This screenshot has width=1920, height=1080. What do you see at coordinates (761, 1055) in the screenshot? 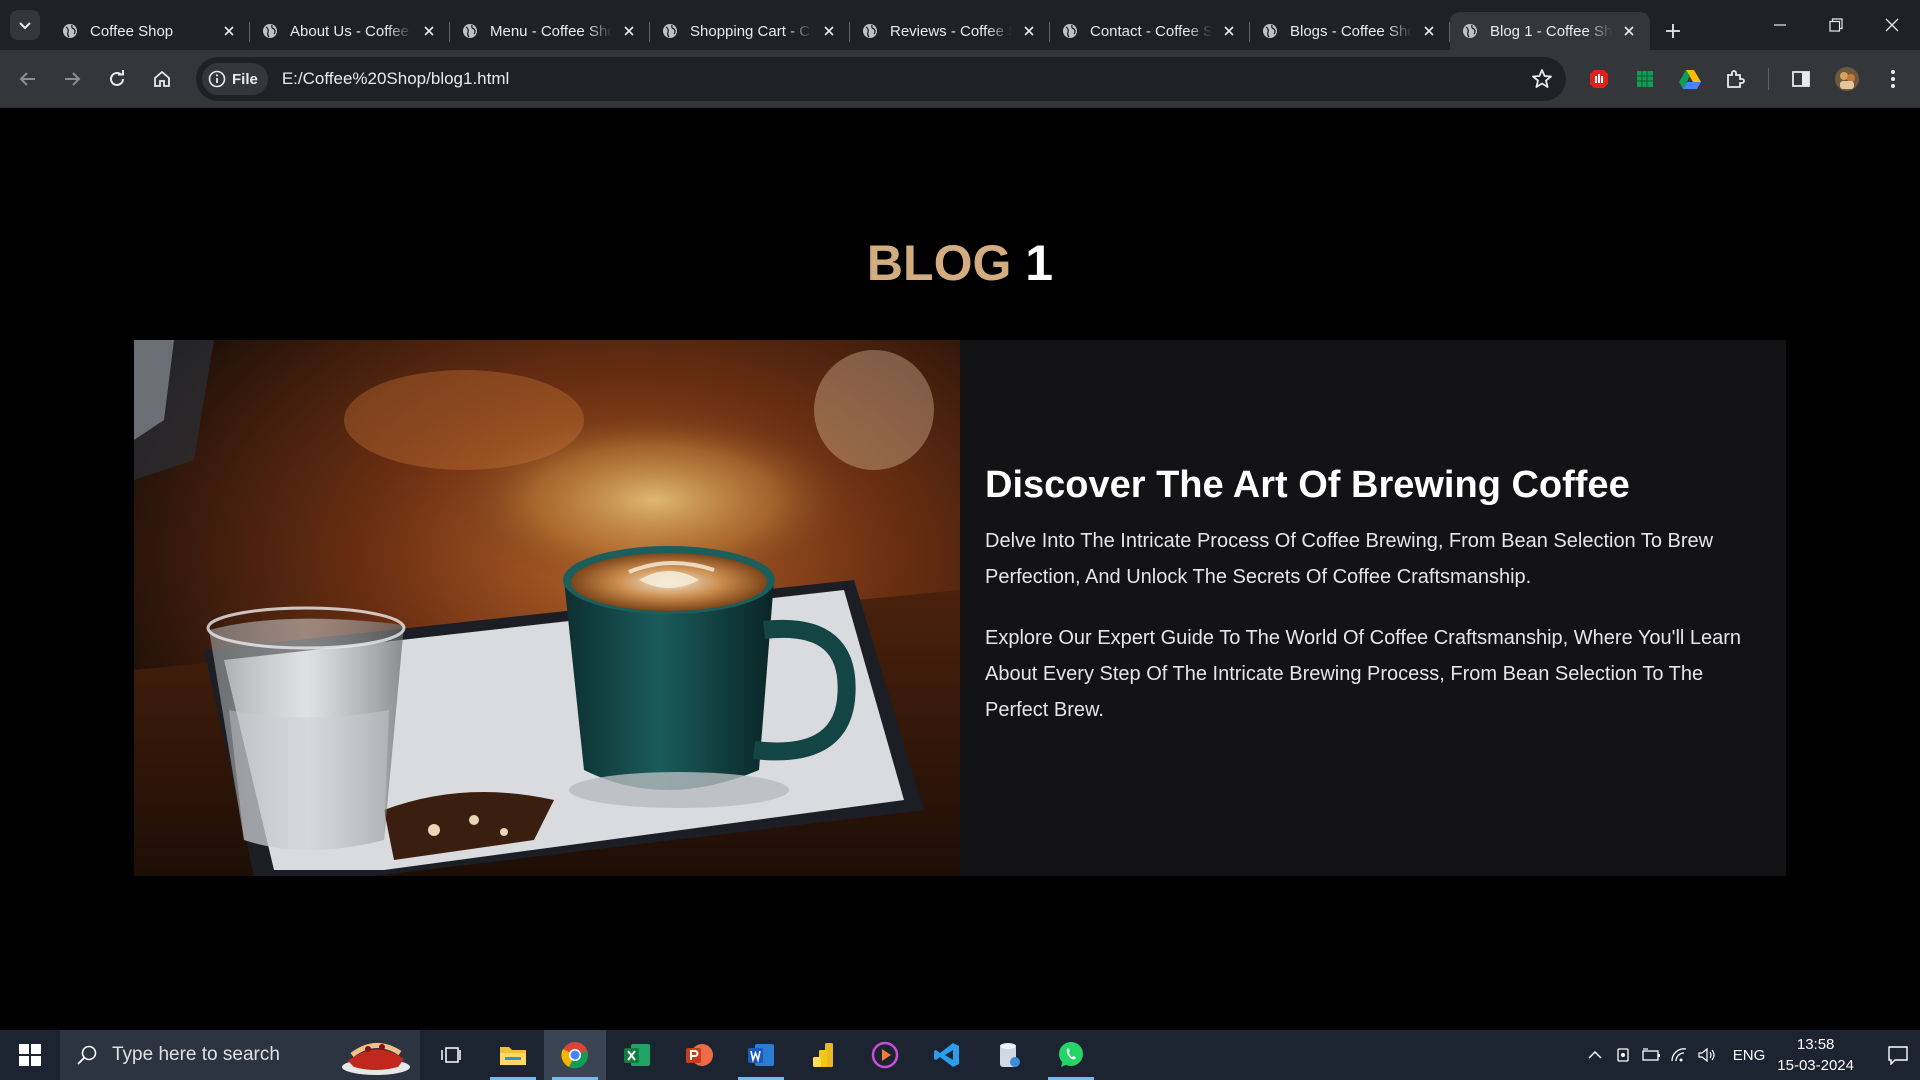
I see `taskbar-word` at bounding box center [761, 1055].